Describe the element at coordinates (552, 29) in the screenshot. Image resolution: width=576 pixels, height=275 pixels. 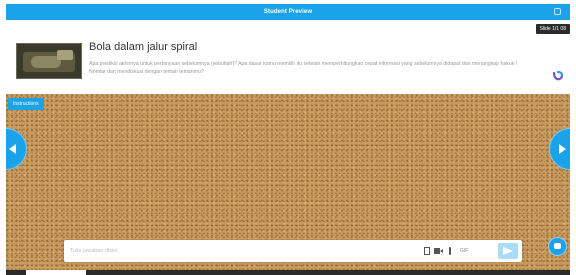
I see `slide-counter-badge: Slide 1/1 08` at that location.